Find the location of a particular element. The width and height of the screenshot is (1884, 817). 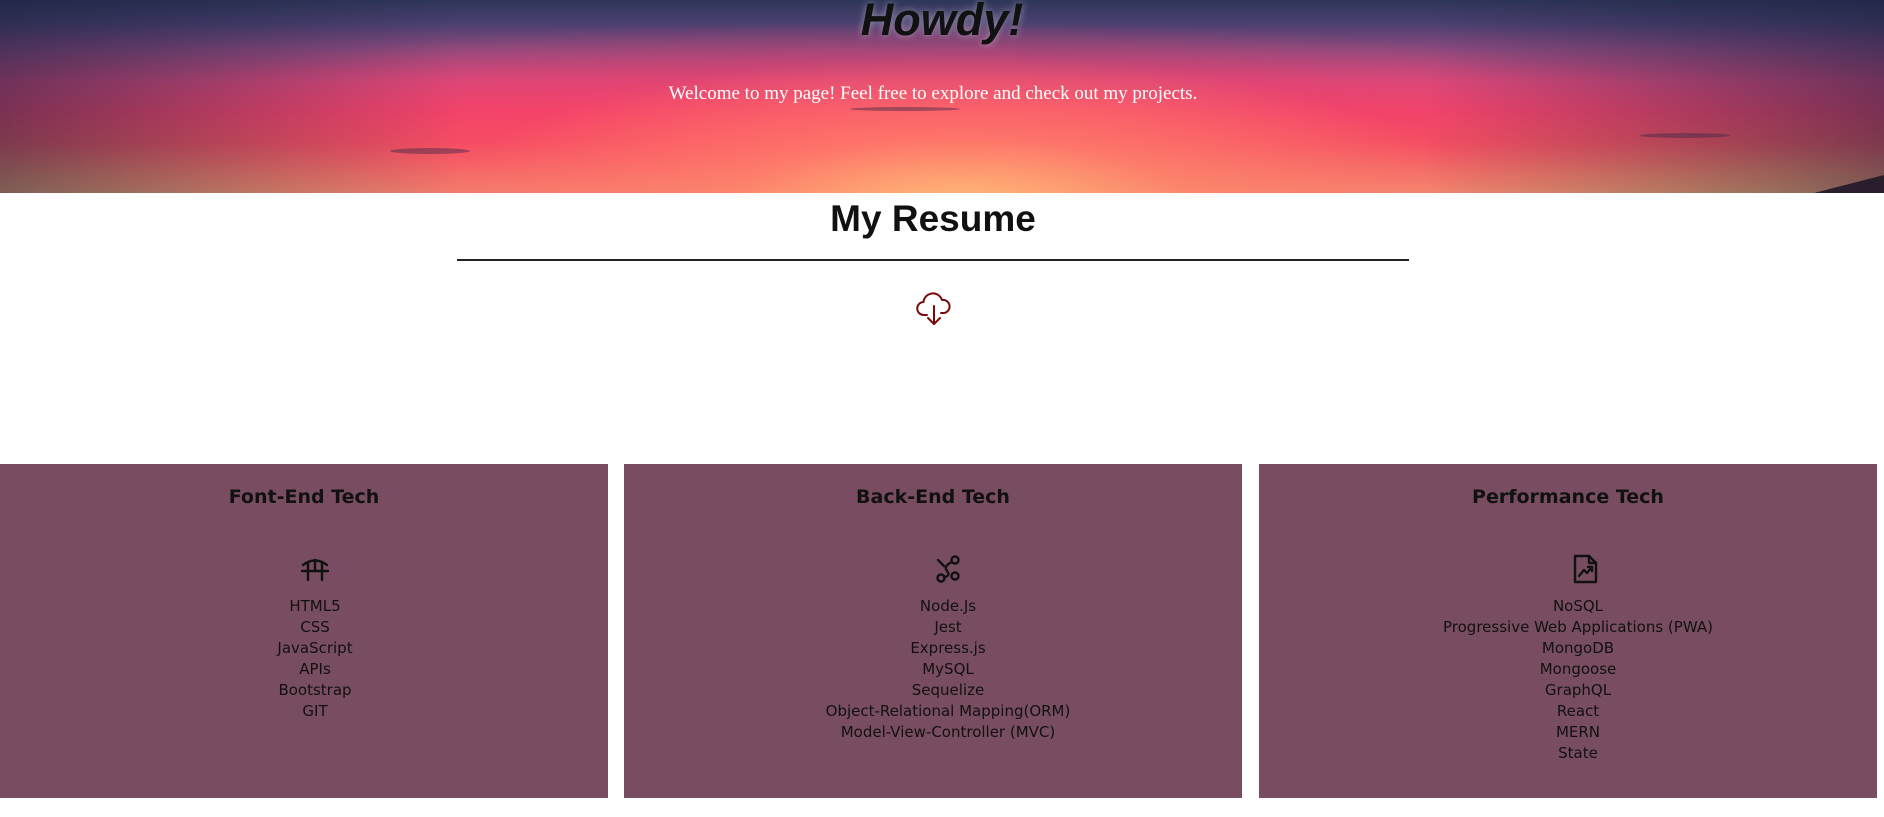

list-item: Mongoose is located at coordinates (1578, 669).